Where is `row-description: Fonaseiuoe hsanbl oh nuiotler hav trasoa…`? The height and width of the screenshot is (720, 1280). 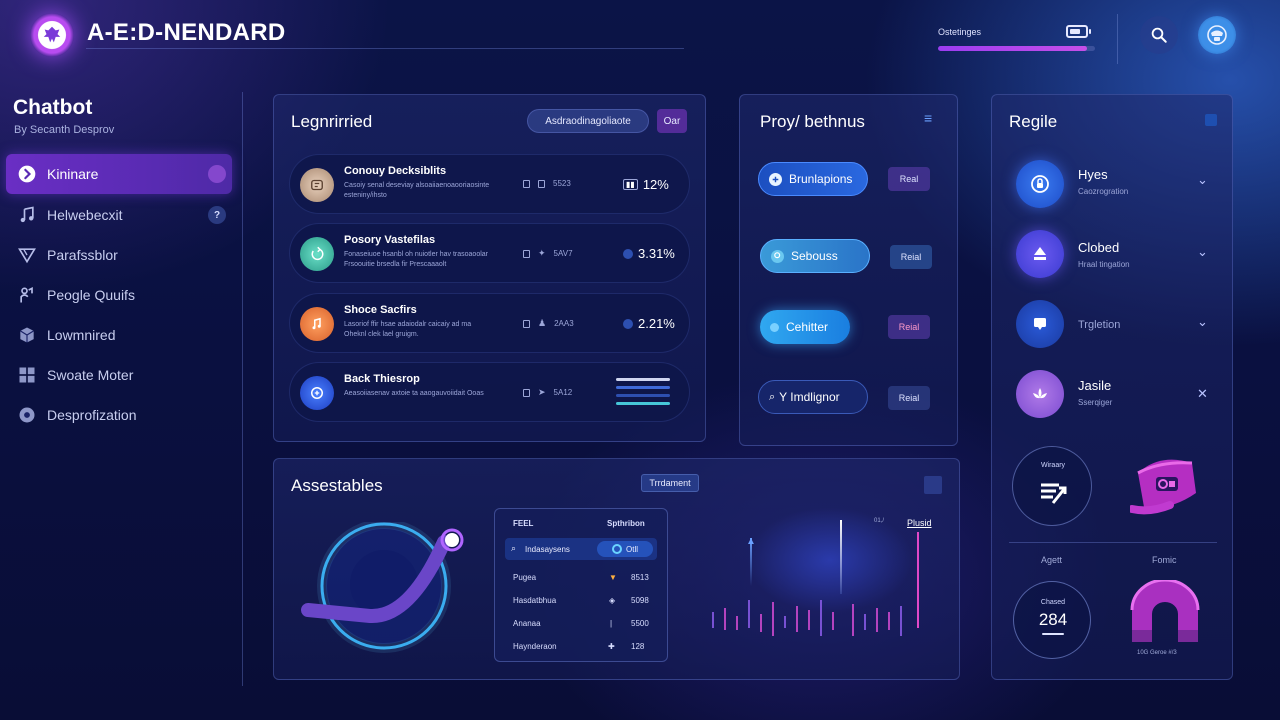
row-description: Fonaseiuoe hsanbl oh nuiotler hav trasoa… is located at coordinates (416, 259).